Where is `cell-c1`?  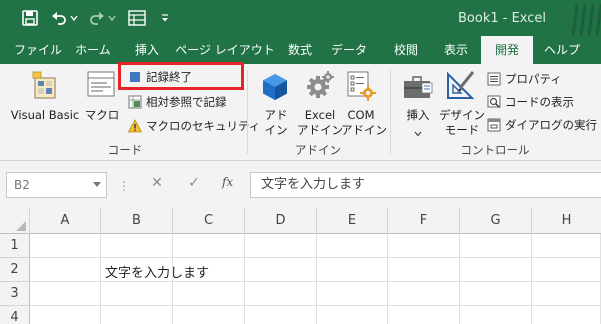 cell-c1 is located at coordinates (209, 246).